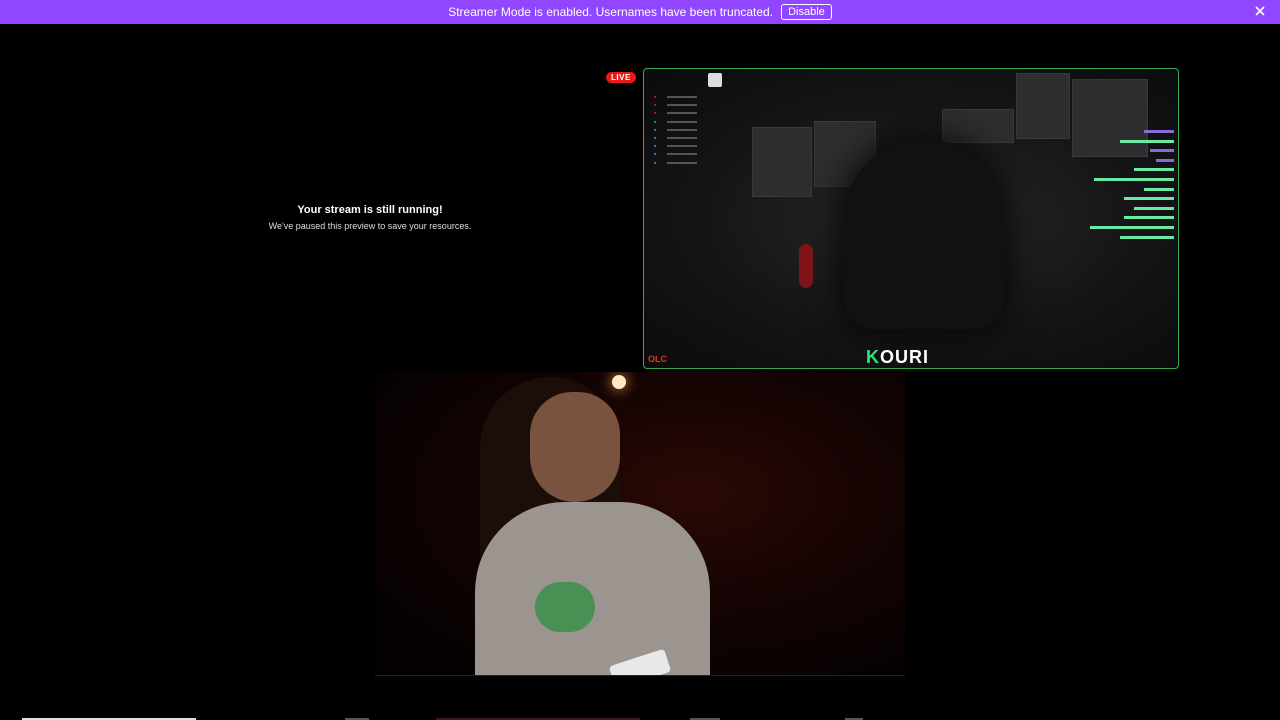  What do you see at coordinates (640, 718) in the screenshot?
I see `bottom-scroll-strip` at bounding box center [640, 718].